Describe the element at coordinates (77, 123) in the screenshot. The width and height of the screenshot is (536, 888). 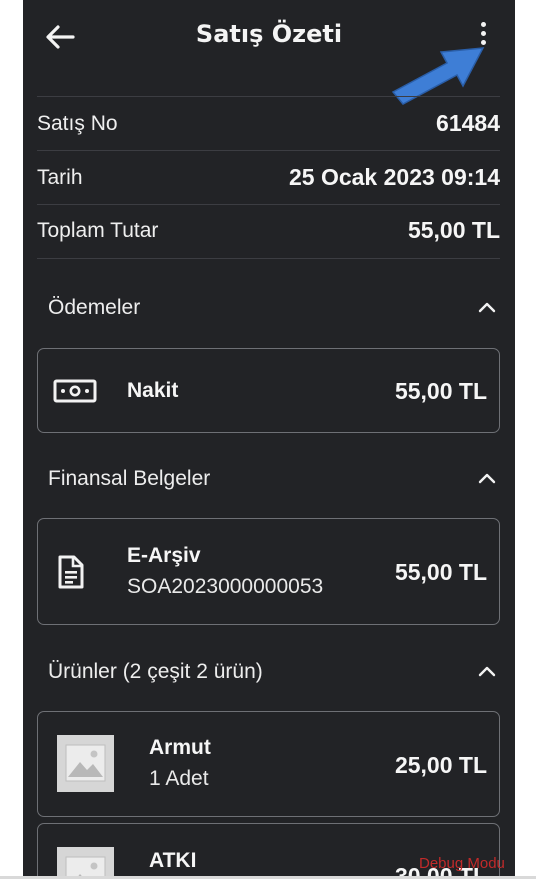
I see `sale-no-label: Satış No` at that location.